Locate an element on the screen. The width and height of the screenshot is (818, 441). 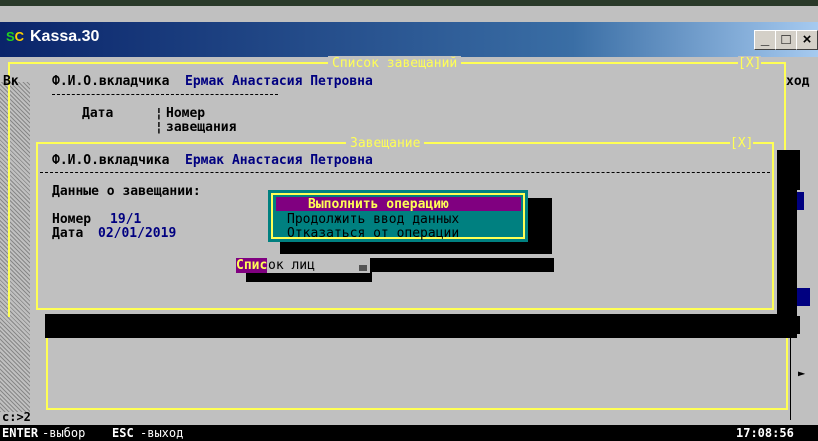
left-cut-label: Вк is located at coordinates (11, 81).